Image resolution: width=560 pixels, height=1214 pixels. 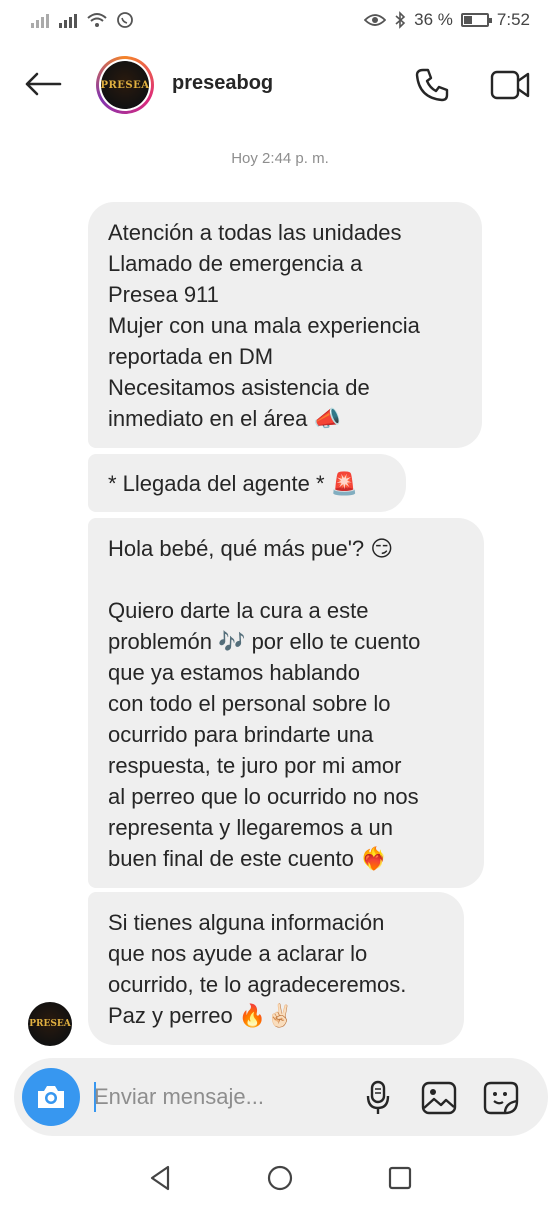 I want to click on camera-button, so click(x=51, y=1097).